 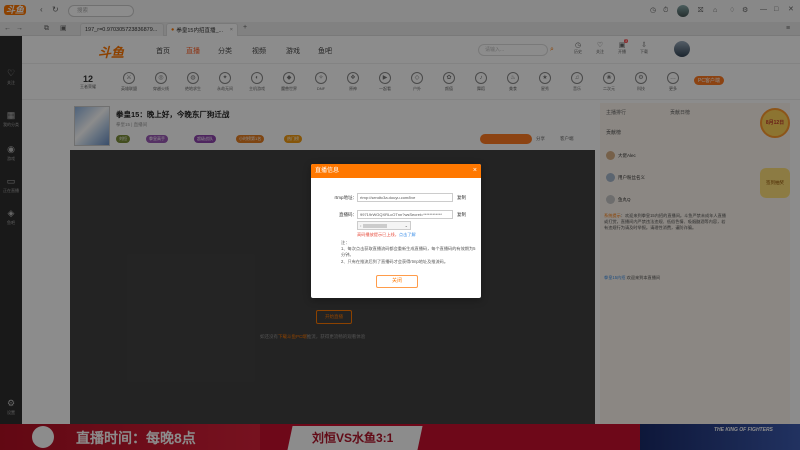 I want to click on copy-stream-button: 复制, so click(x=461, y=215).